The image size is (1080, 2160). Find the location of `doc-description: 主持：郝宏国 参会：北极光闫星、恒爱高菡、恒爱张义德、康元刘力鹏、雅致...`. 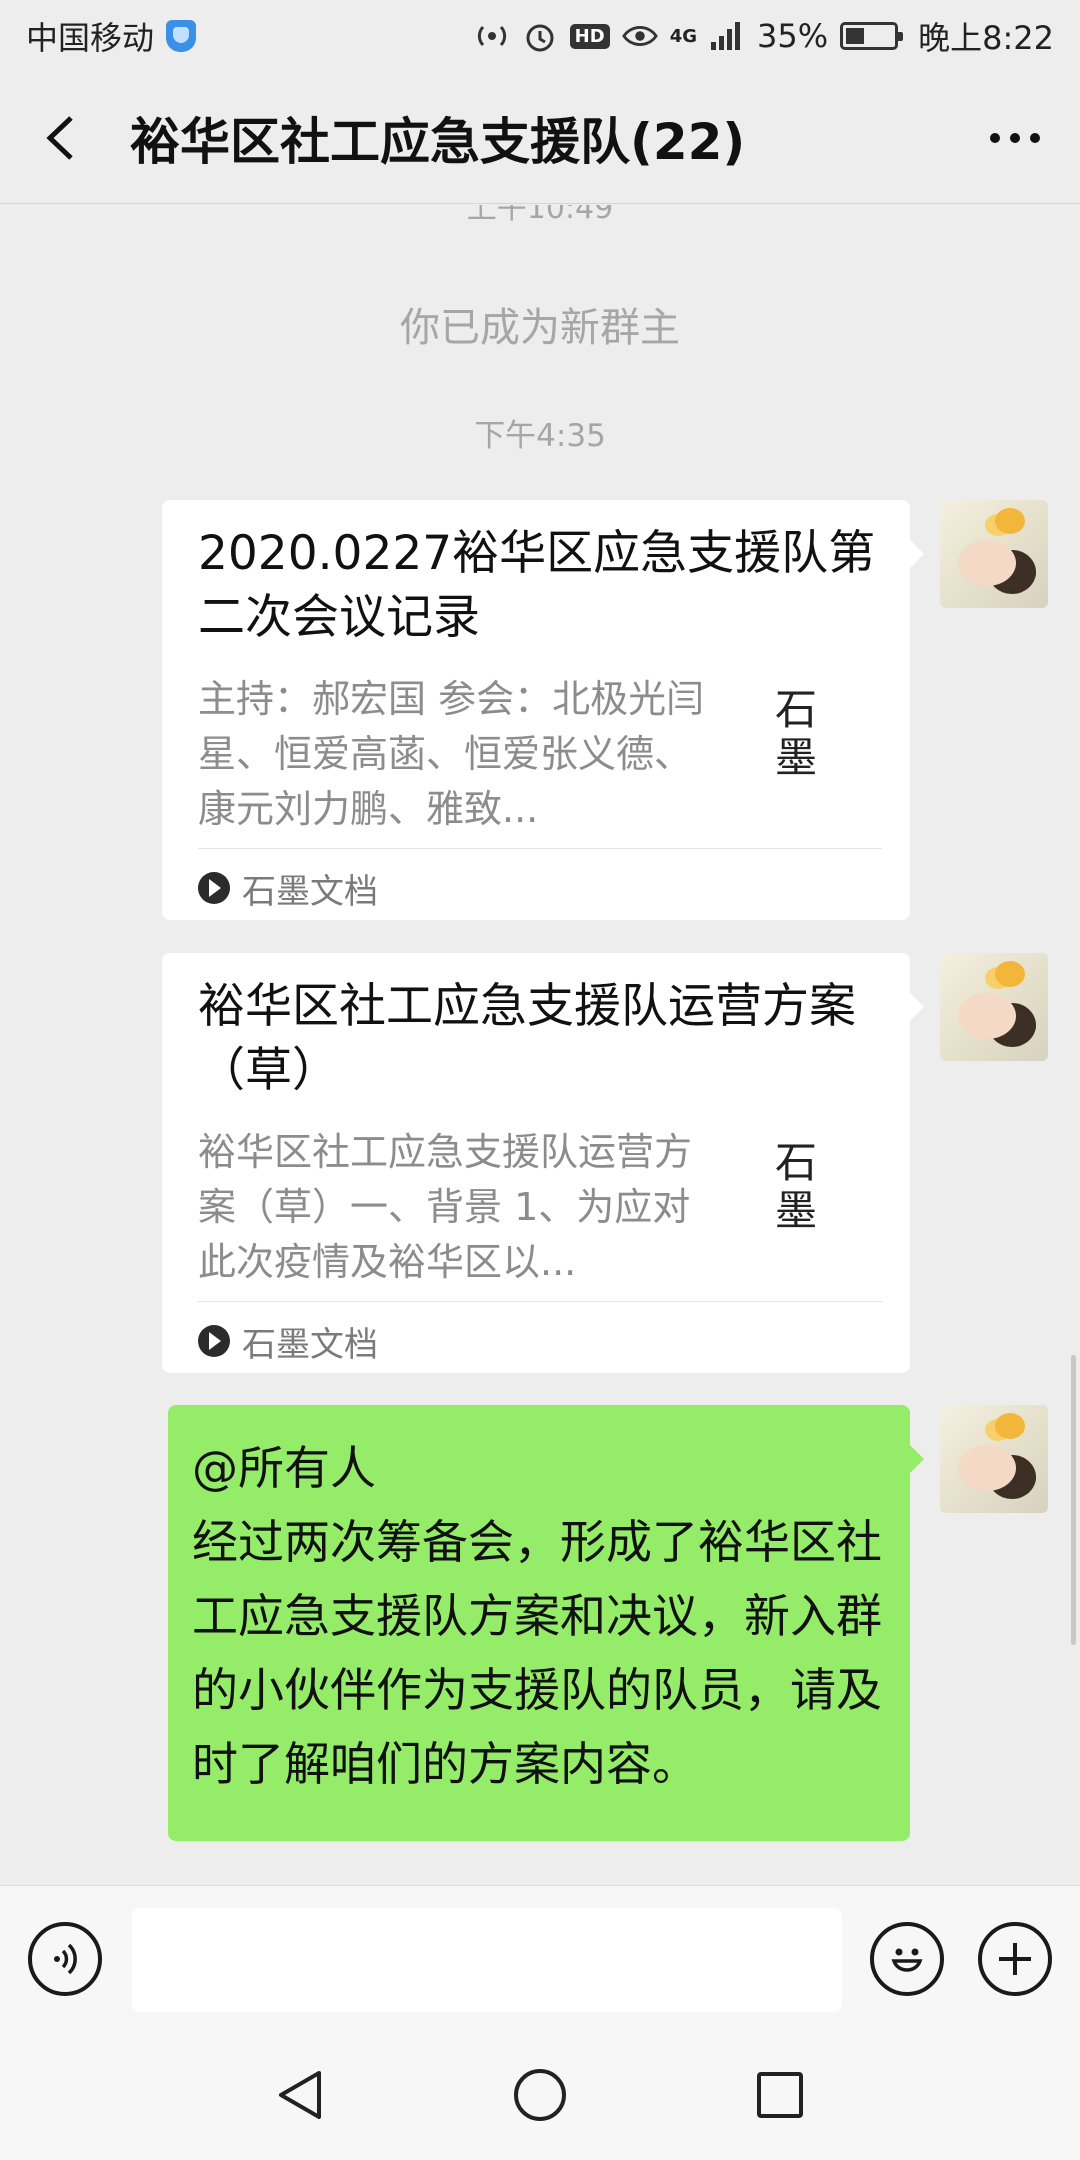

doc-description: 主持：郝宏国 参会：北极光闫星、恒爱高菡、恒爱张义德、康元刘力鹏、雅致... is located at coordinates (451, 754).